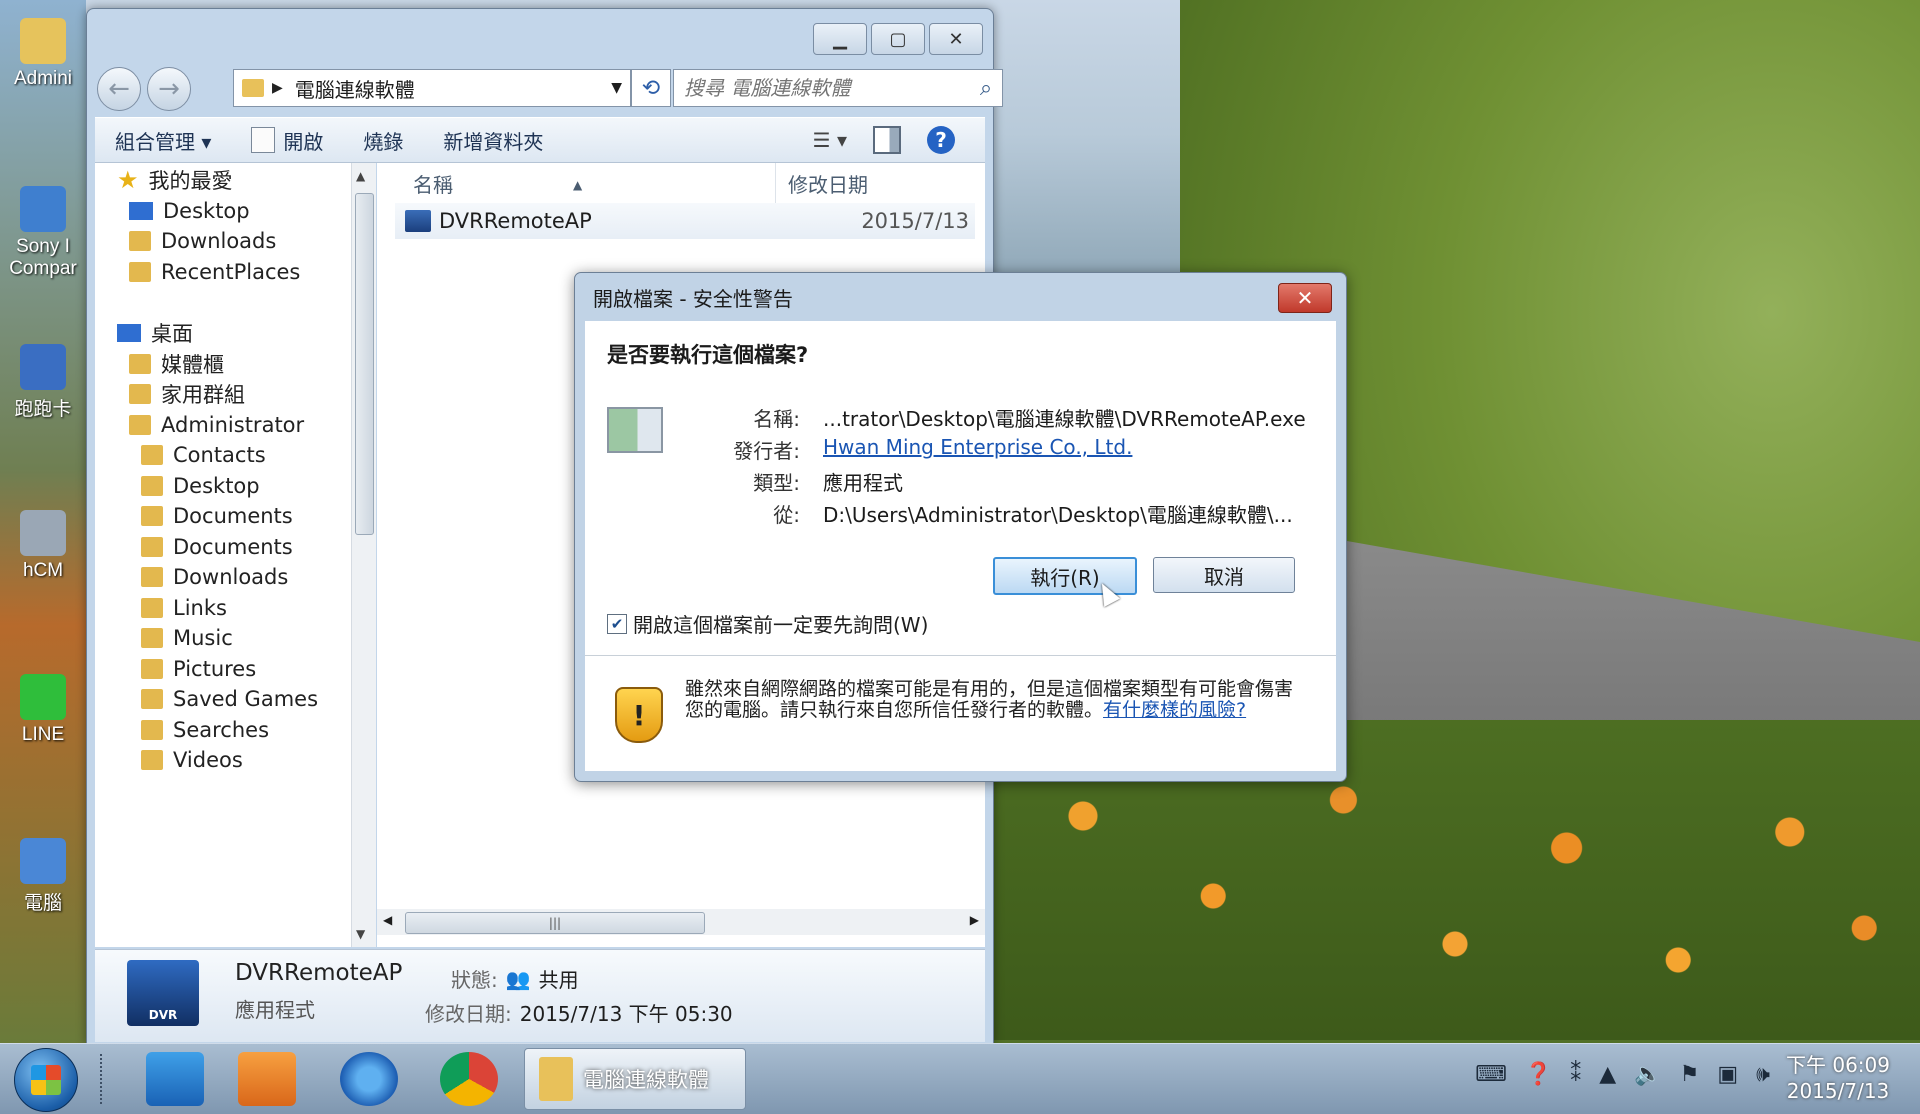  What do you see at coordinates (200, 608) in the screenshot?
I see `nav-item-label: Links` at bounding box center [200, 608].